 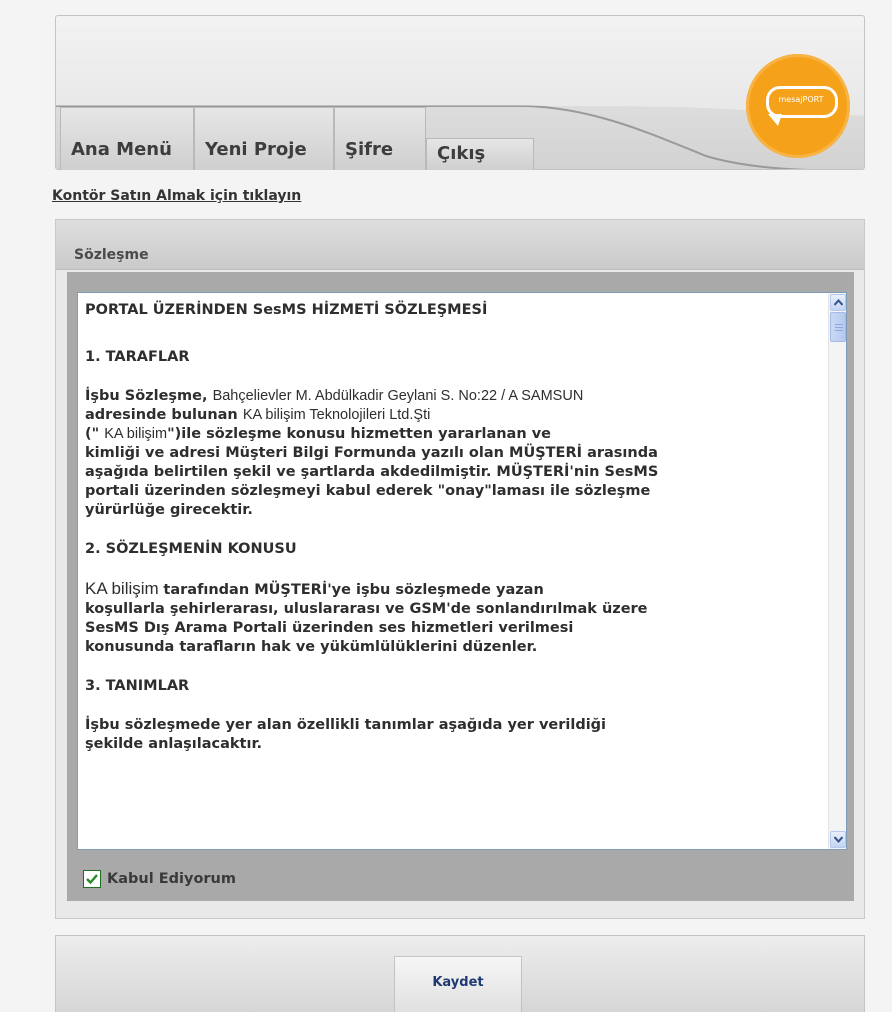 What do you see at coordinates (458, 984) in the screenshot?
I see `save-button: Kaydet` at bounding box center [458, 984].